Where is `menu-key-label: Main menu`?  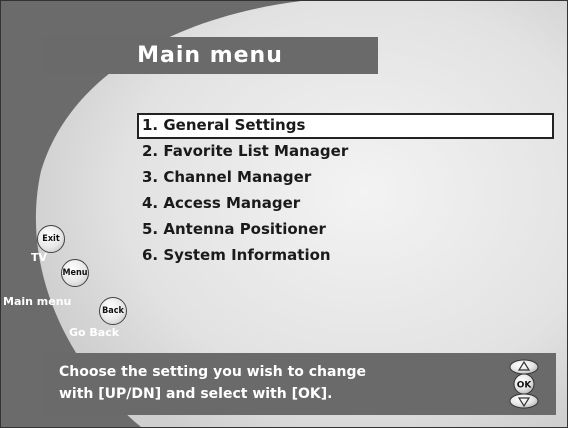
menu-key-label: Main menu is located at coordinates (37, 301).